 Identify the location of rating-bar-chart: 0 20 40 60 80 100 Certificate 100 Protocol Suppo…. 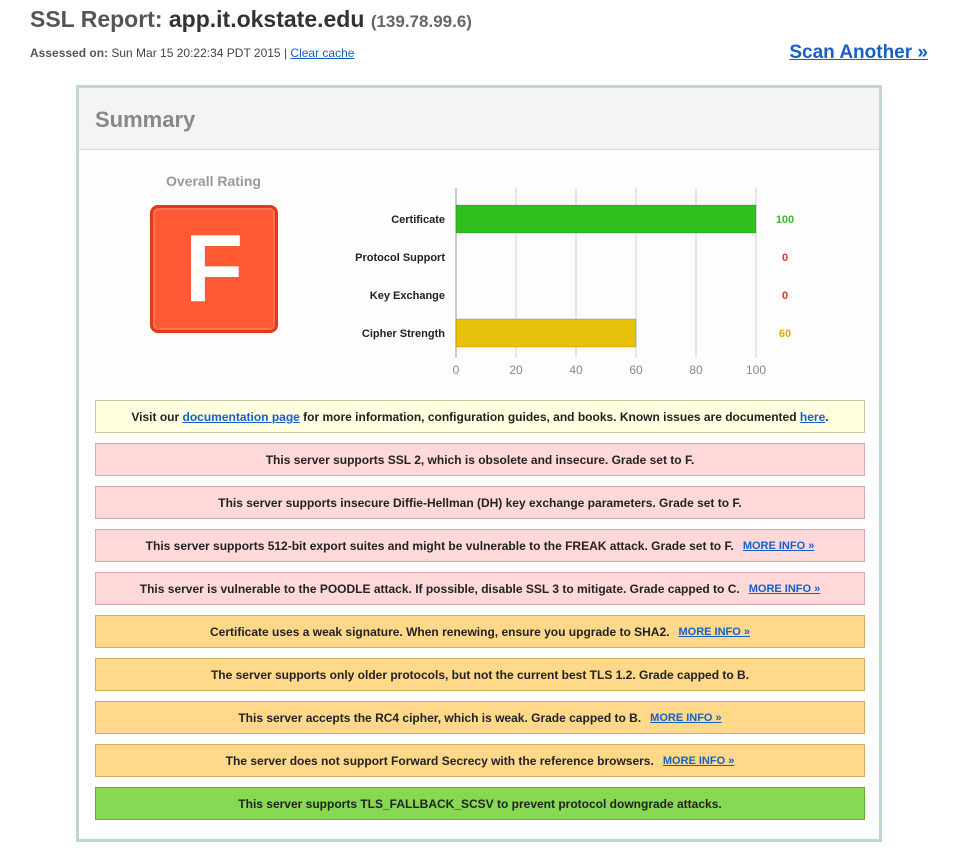
(574, 282).